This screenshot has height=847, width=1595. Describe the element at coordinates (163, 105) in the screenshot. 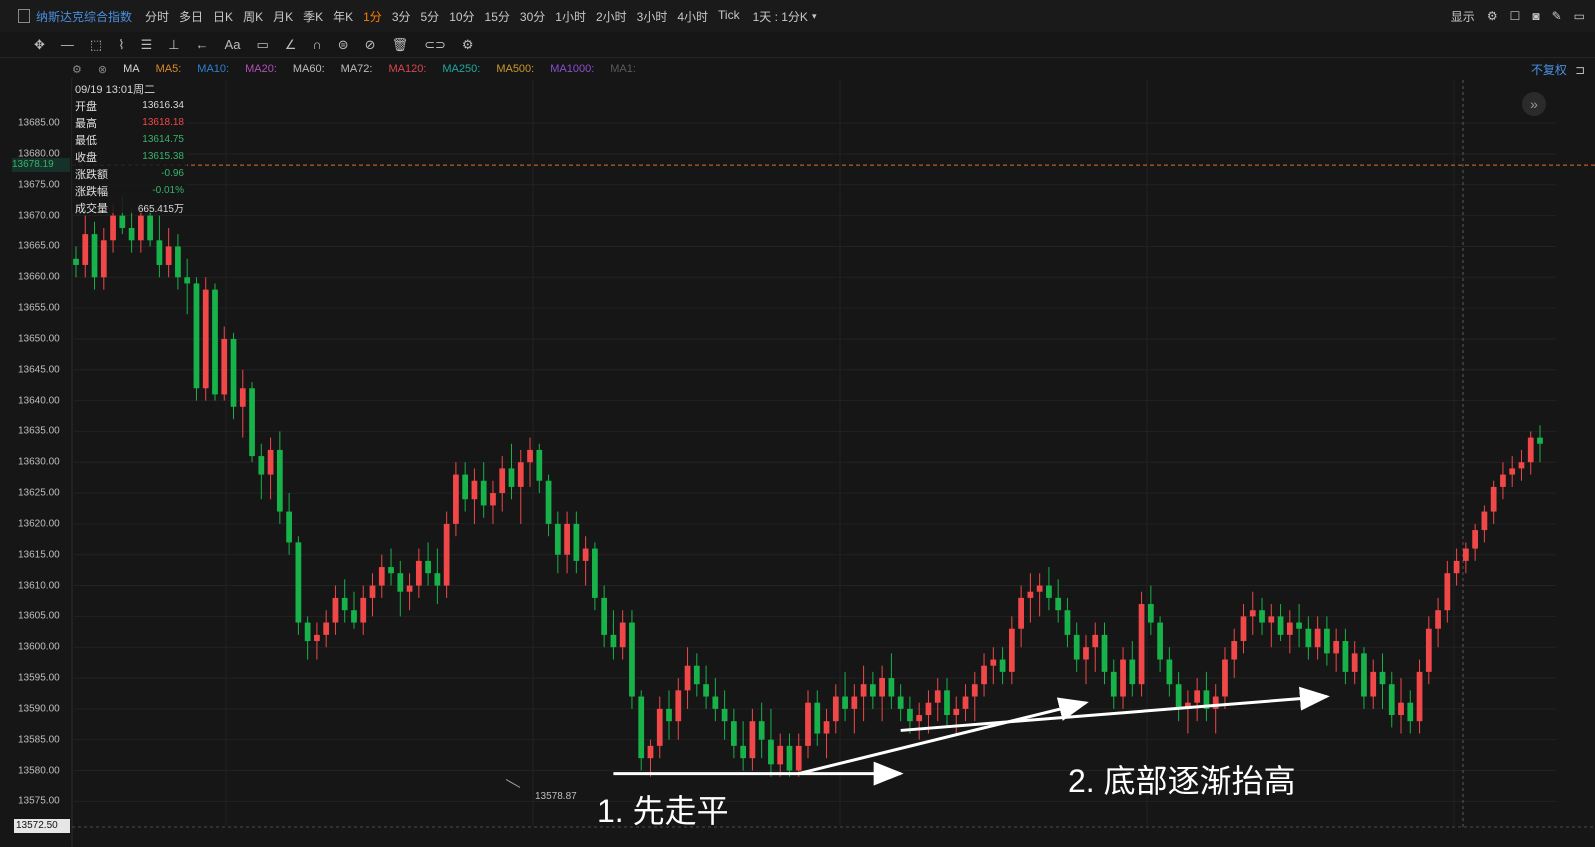

I see `info-value: 13616.34` at that location.